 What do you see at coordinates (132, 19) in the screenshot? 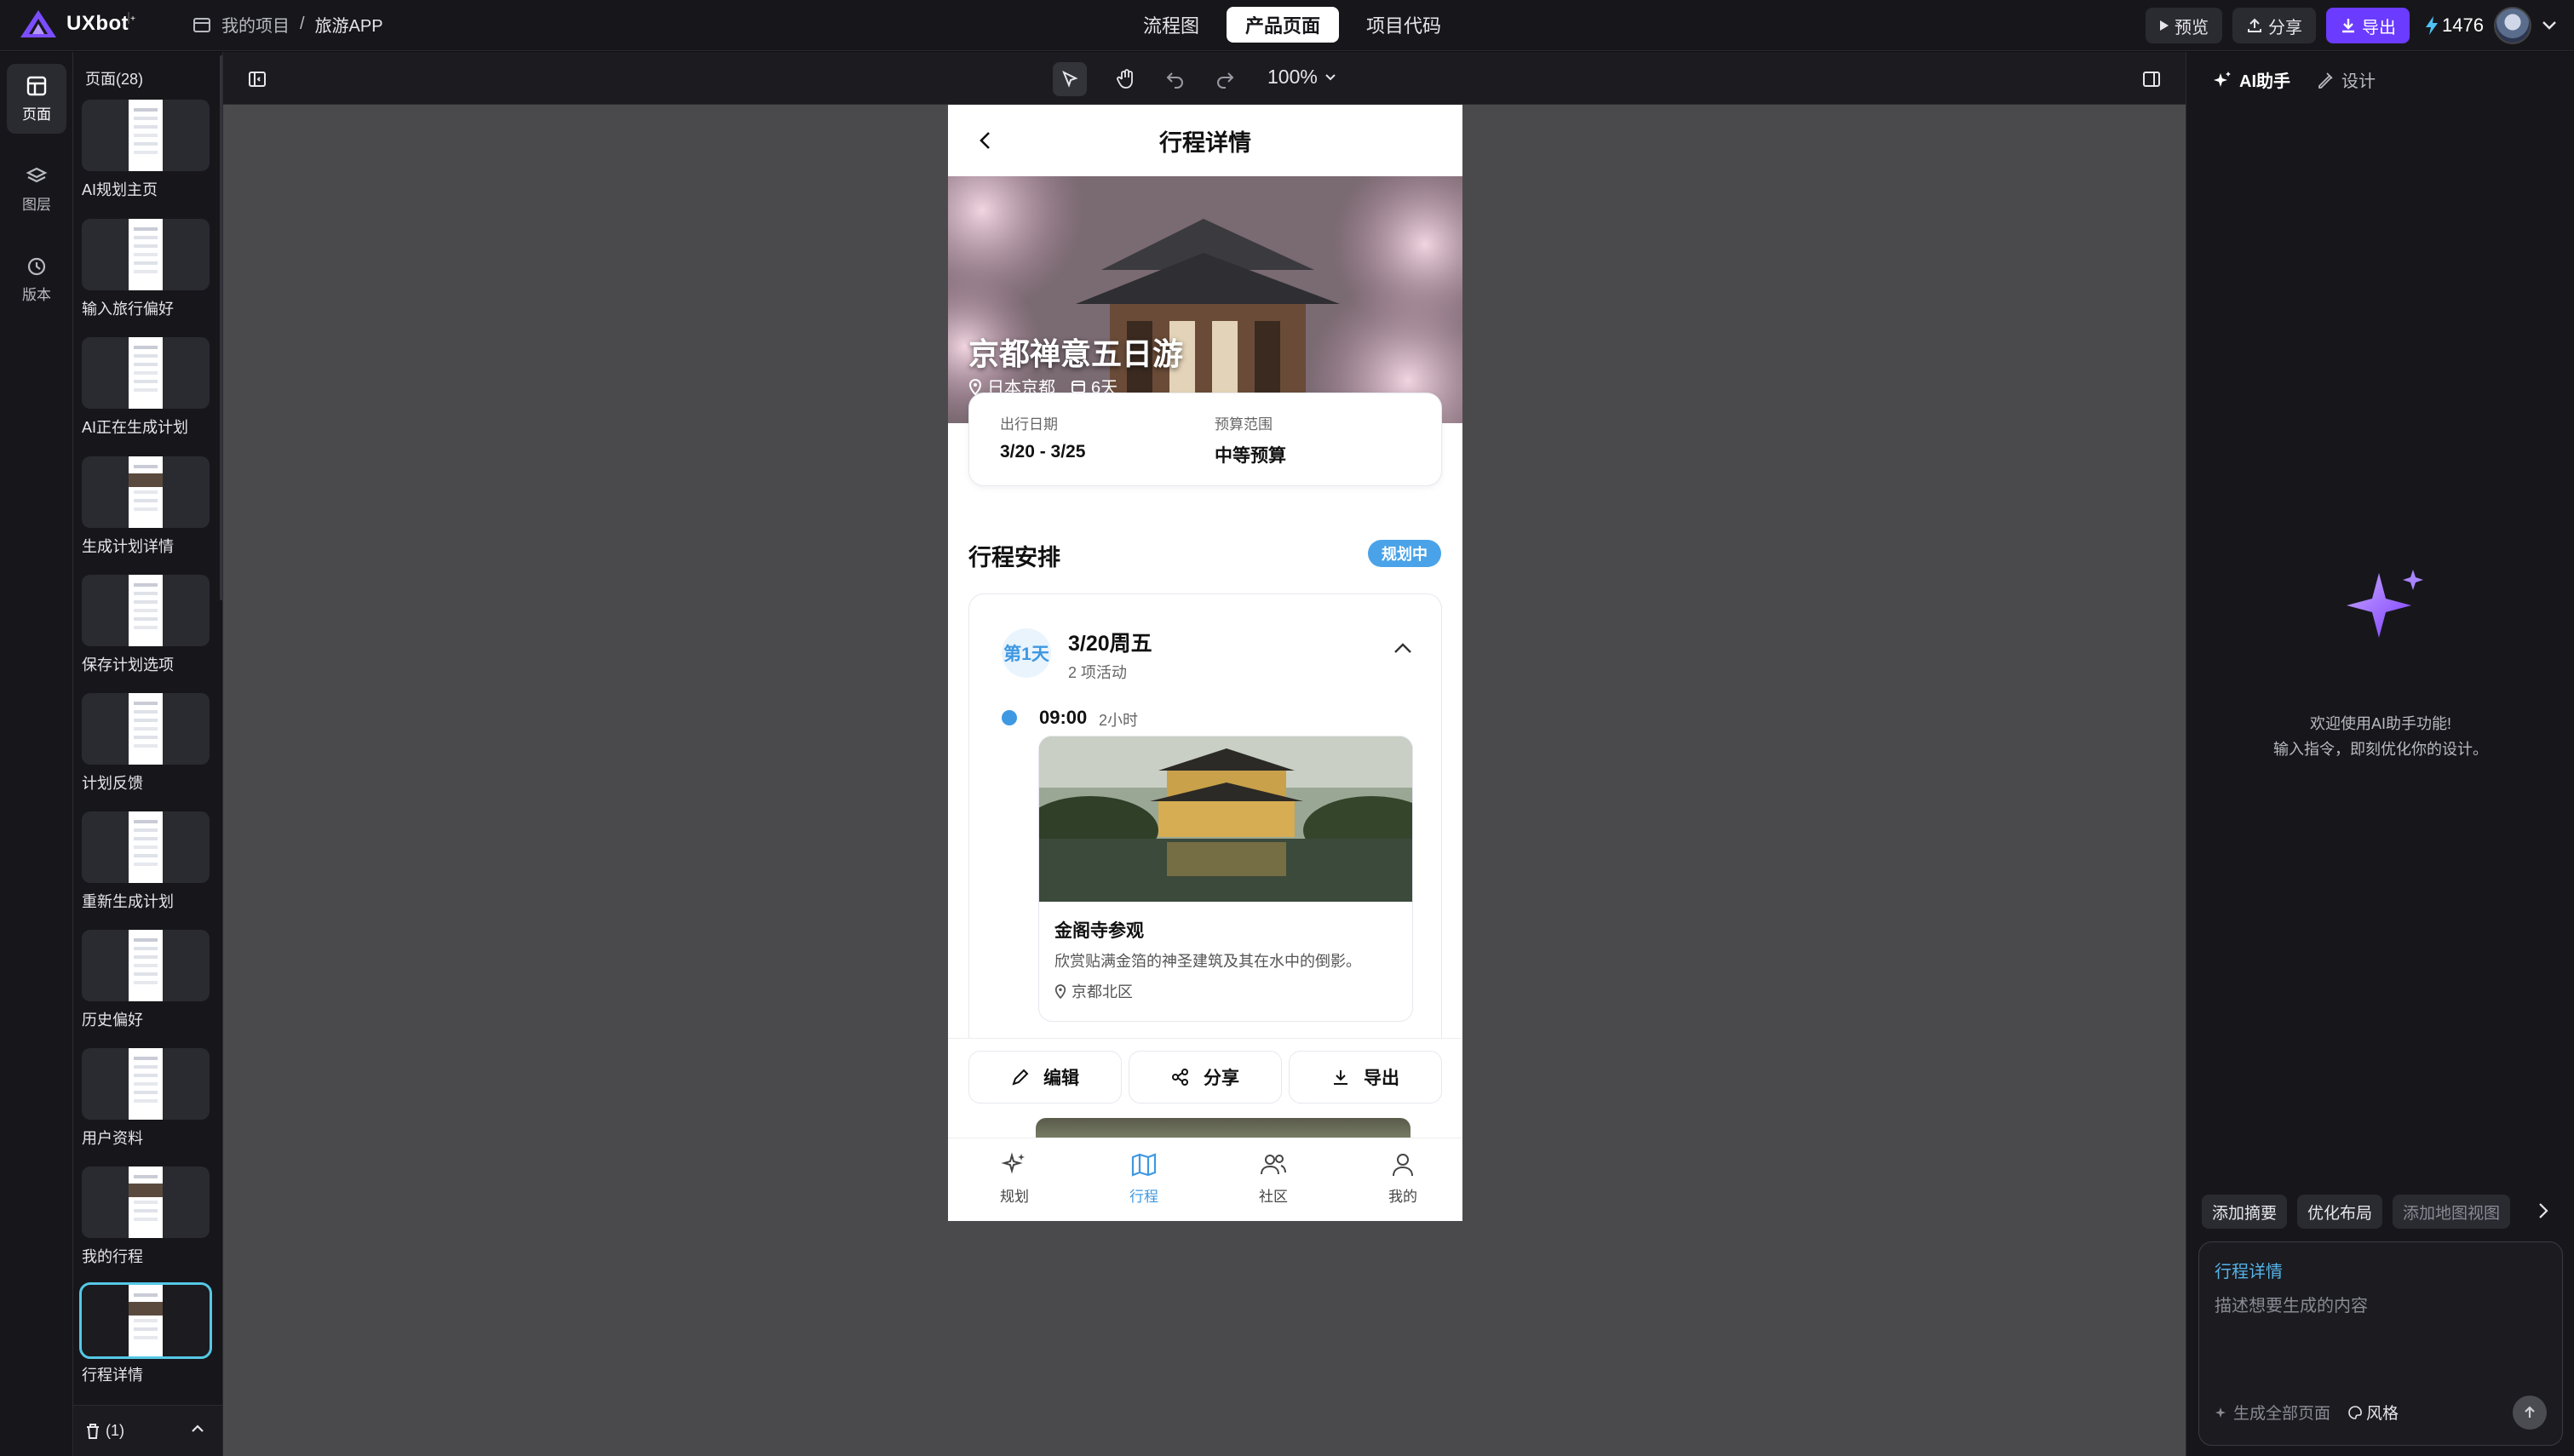
I see `logo-sup: +` at bounding box center [132, 19].